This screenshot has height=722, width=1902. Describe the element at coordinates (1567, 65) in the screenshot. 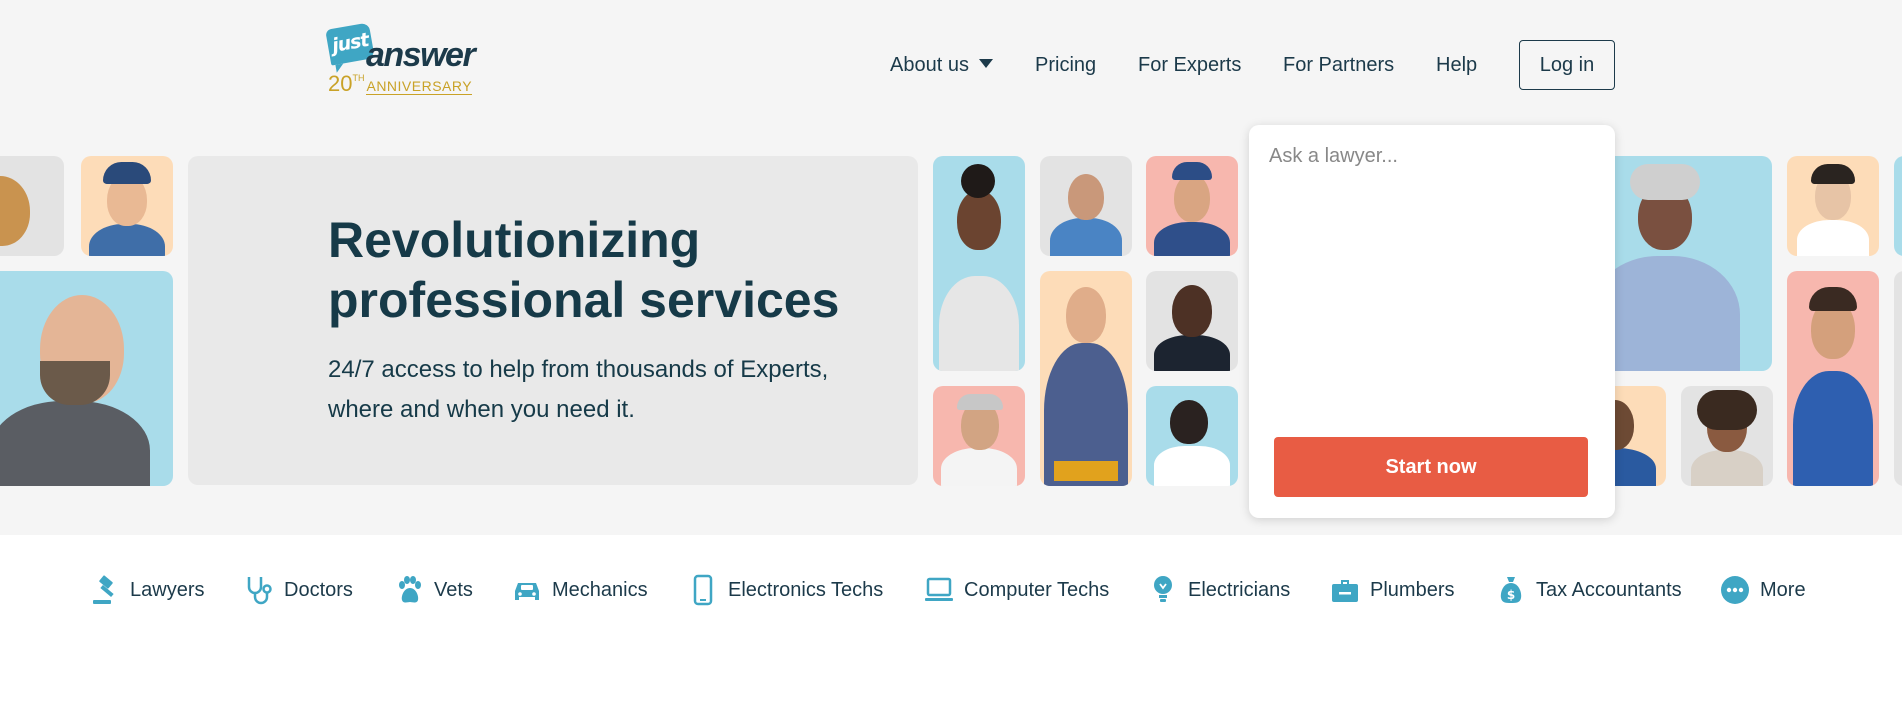

I see `login-button: Log in` at that location.